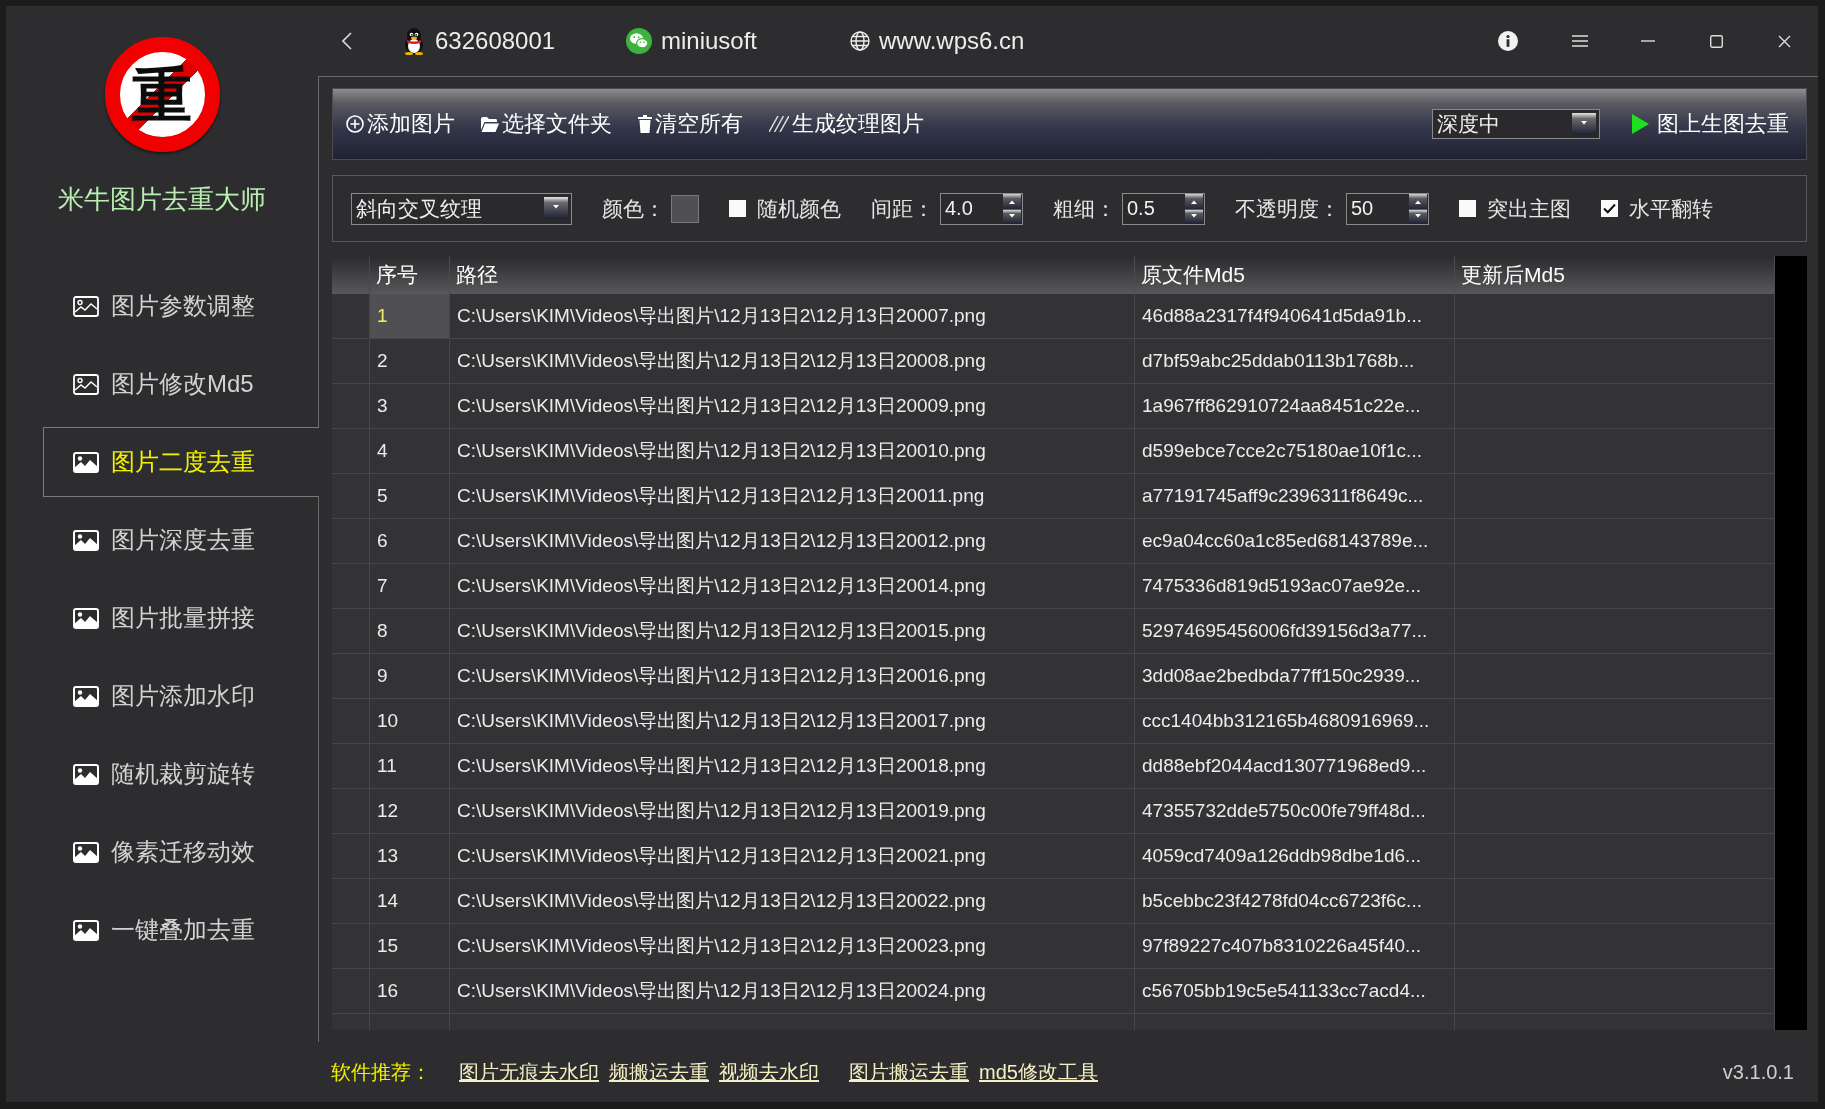  I want to click on chevron-left-icon, so click(347, 41).